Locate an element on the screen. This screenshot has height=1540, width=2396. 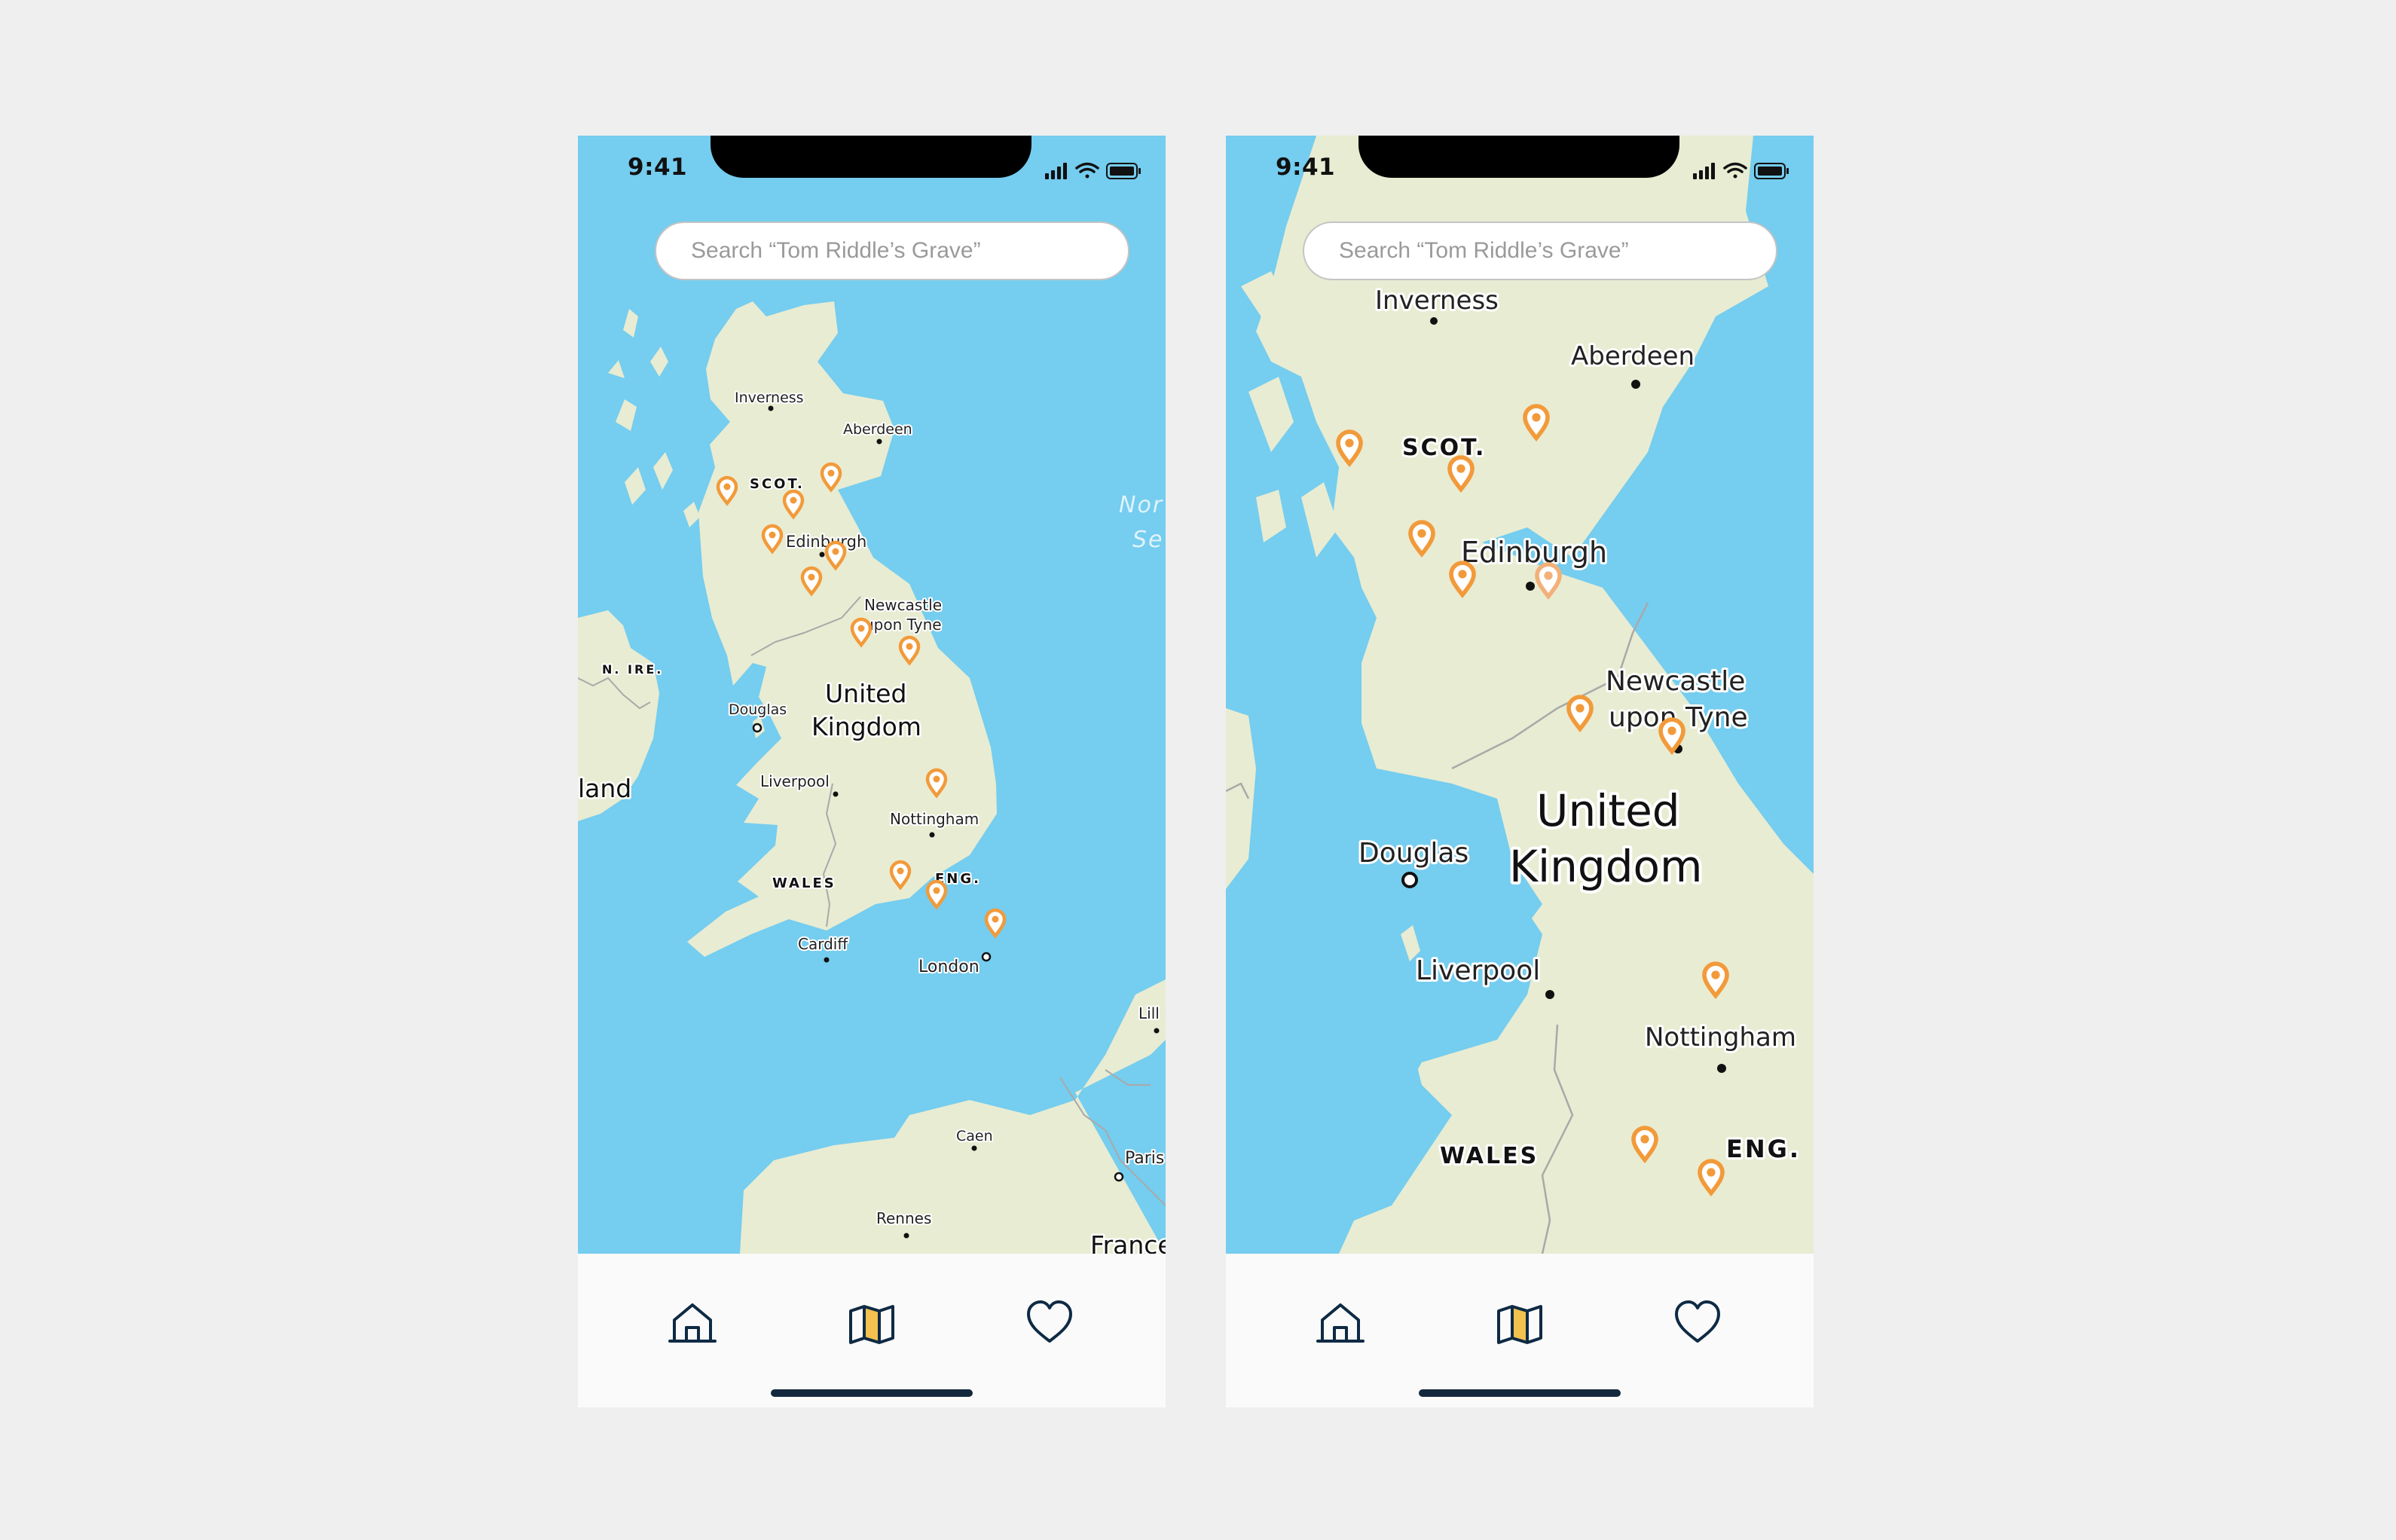
city-label: upon Tyne is located at coordinates (903, 625).